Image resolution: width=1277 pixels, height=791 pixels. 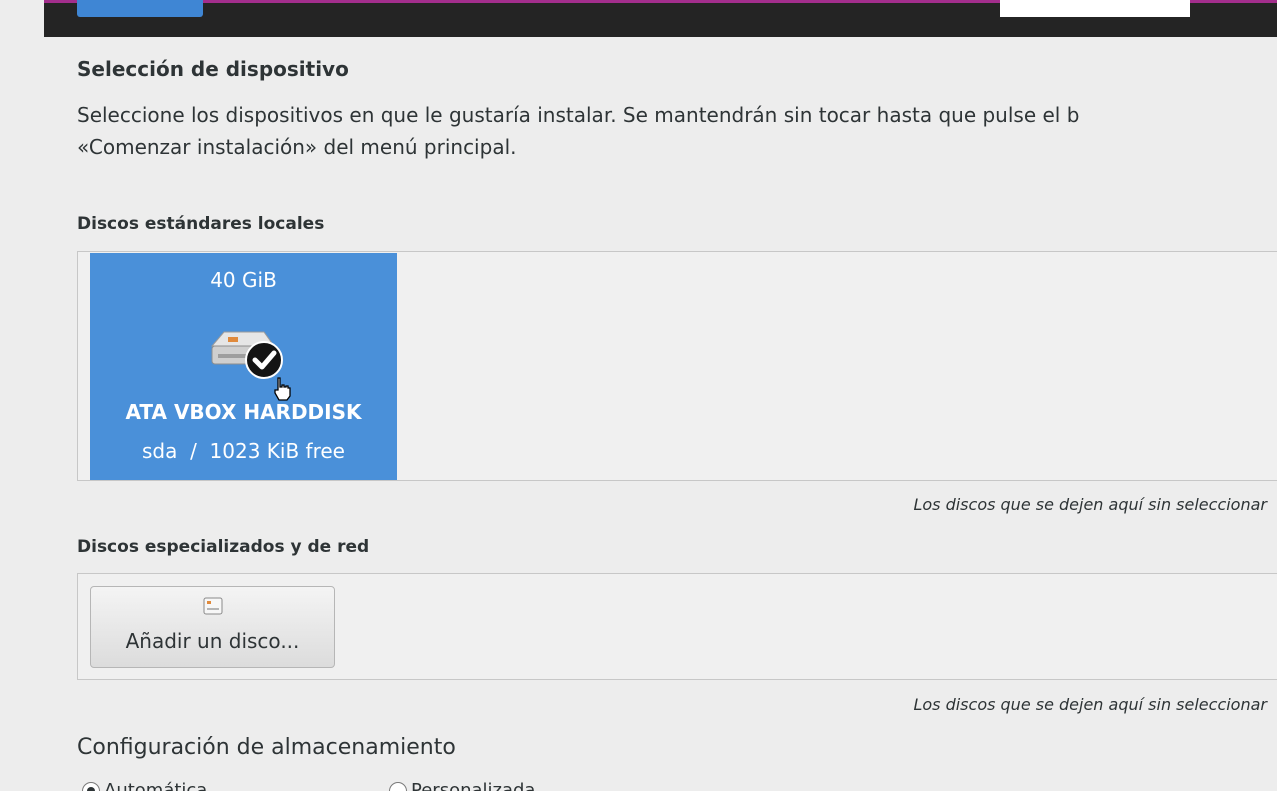 I want to click on disk-size: 40 GiB, so click(x=243, y=280).